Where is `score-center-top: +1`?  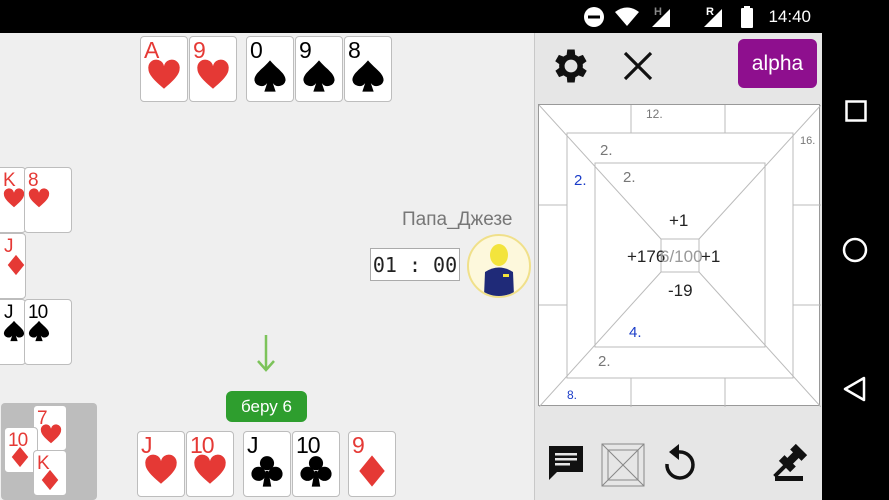
score-center-top: +1 is located at coordinates (679, 220).